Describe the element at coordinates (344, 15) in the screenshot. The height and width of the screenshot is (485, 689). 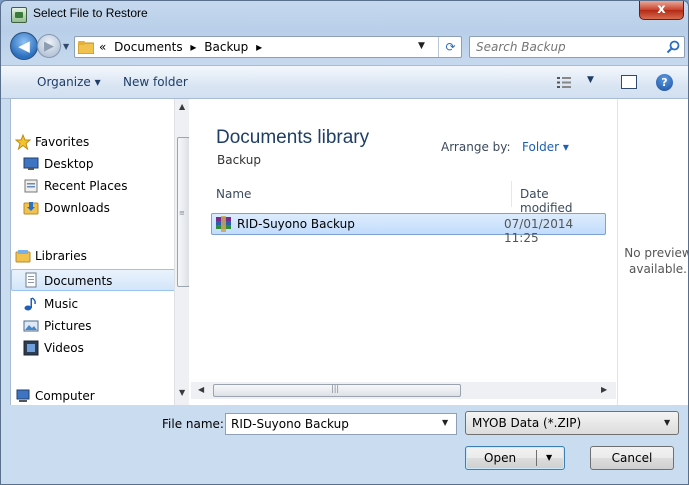
I see `title-bar: Select File to Restore x` at that location.